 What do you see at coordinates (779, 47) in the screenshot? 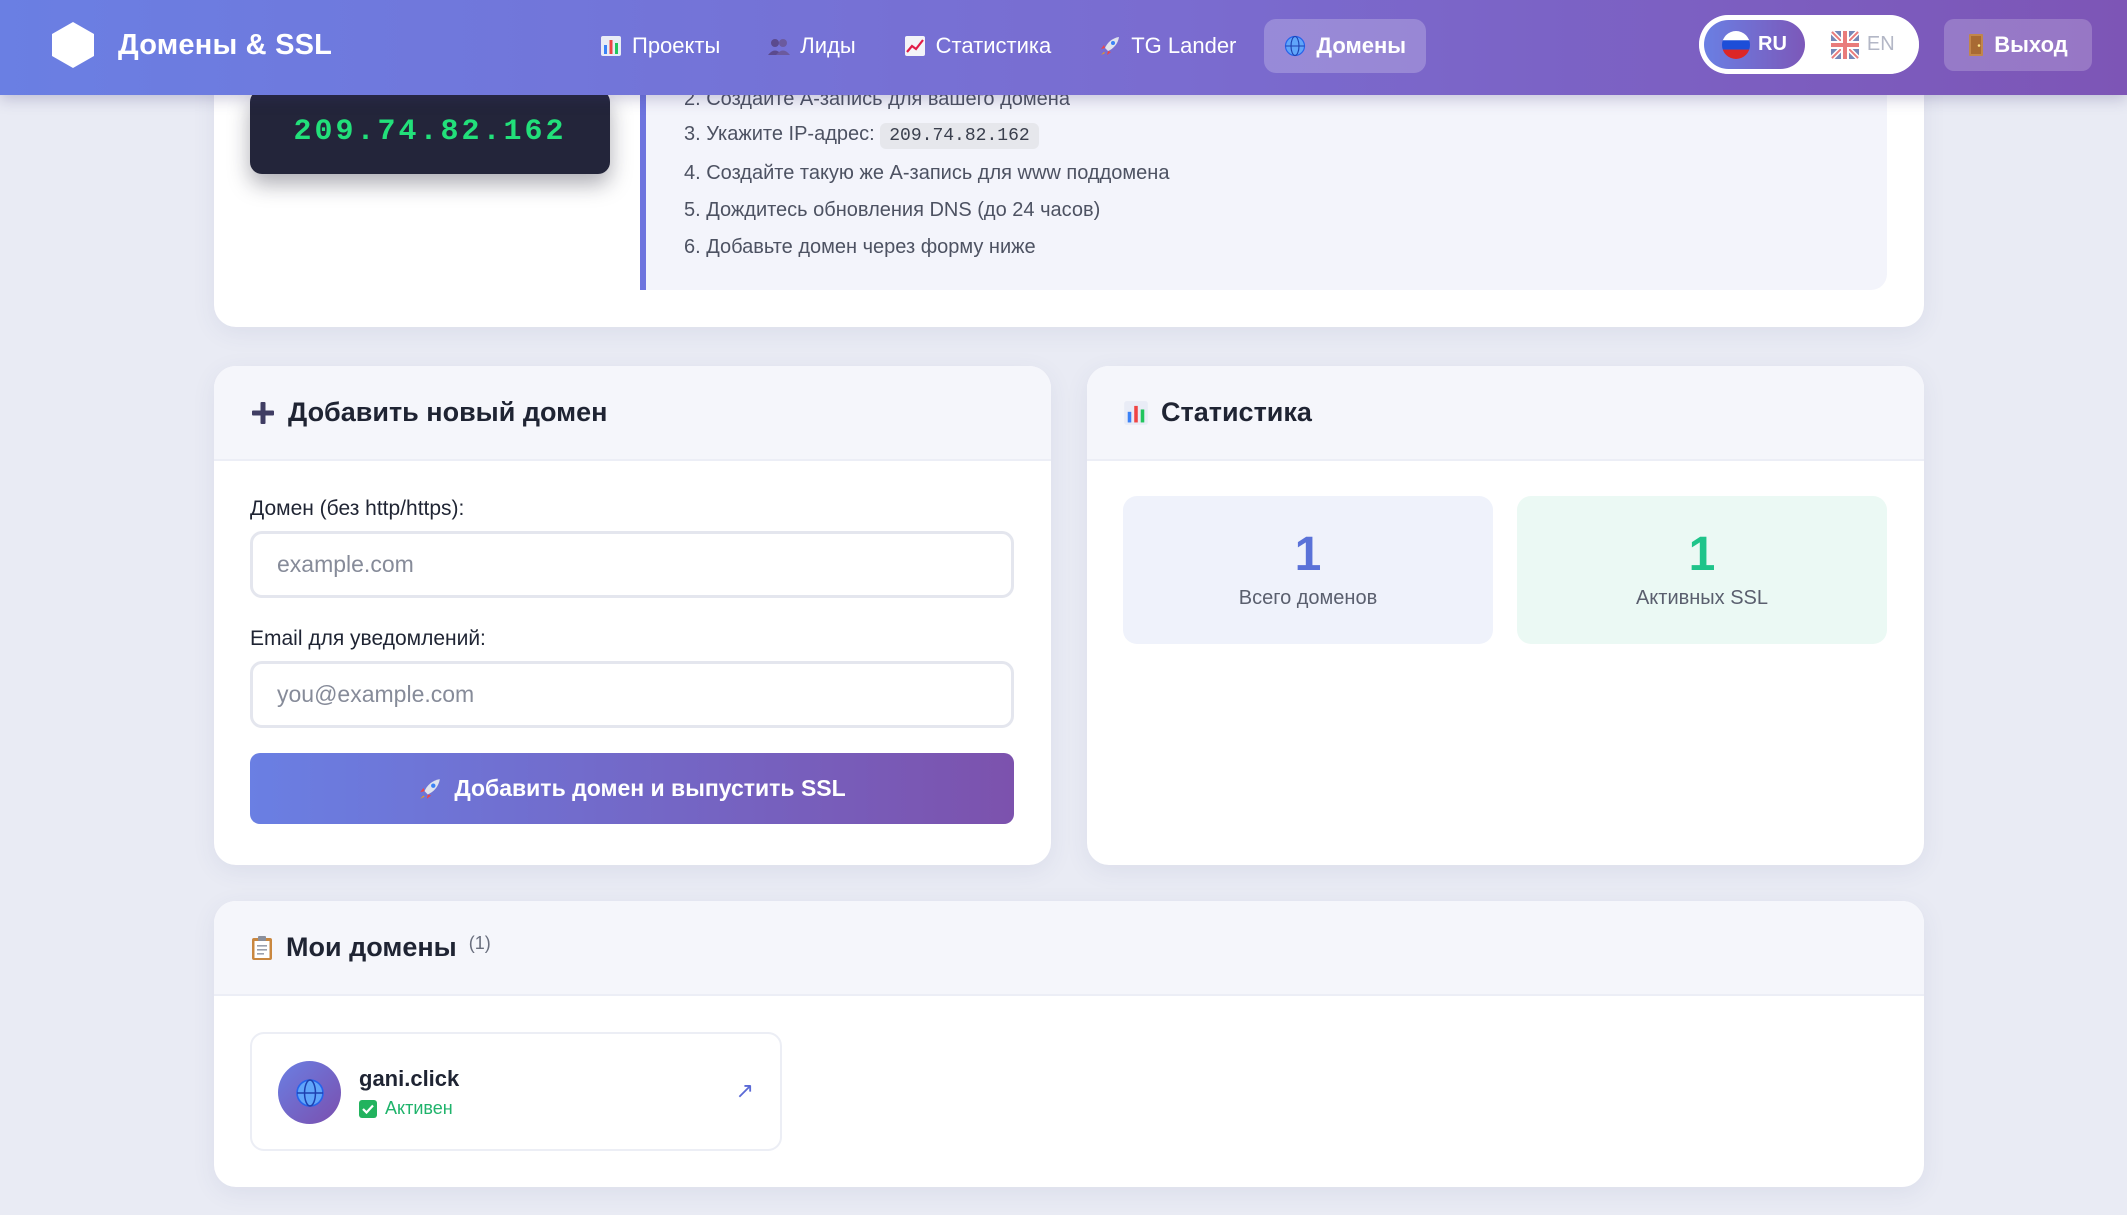
I see `users-icon` at bounding box center [779, 47].